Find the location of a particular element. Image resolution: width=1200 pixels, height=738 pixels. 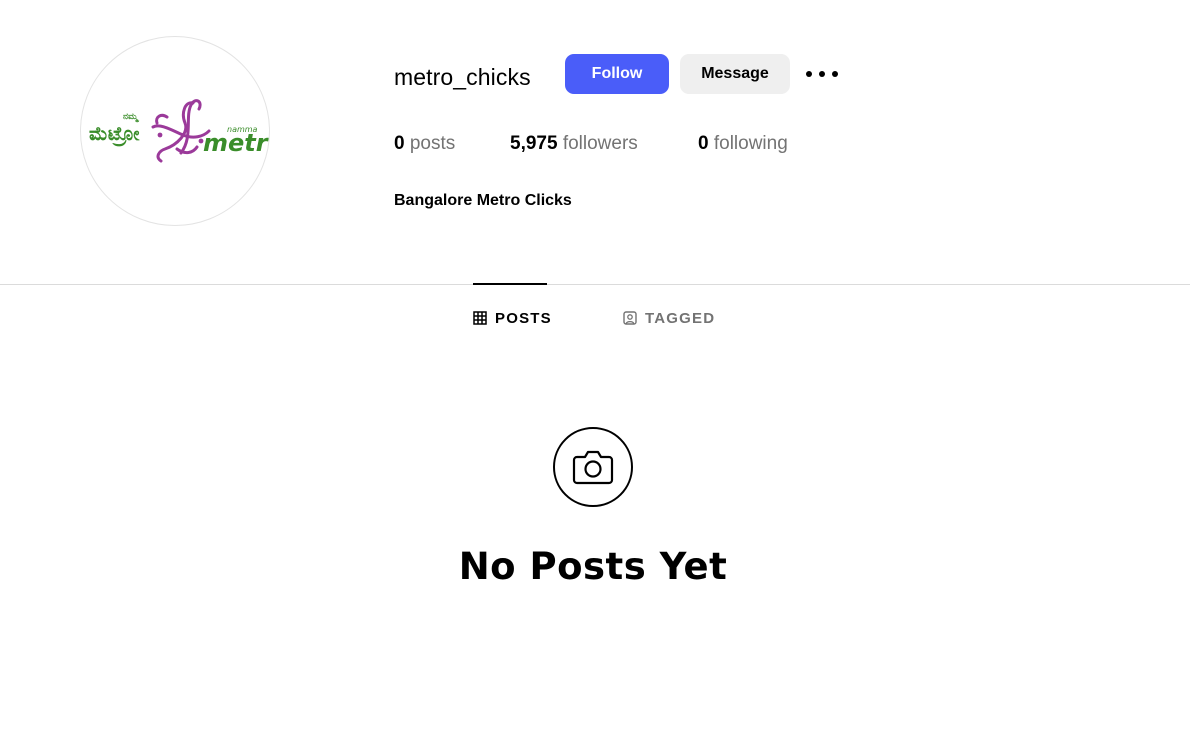

tab-posts: POSTS is located at coordinates (512, 318).